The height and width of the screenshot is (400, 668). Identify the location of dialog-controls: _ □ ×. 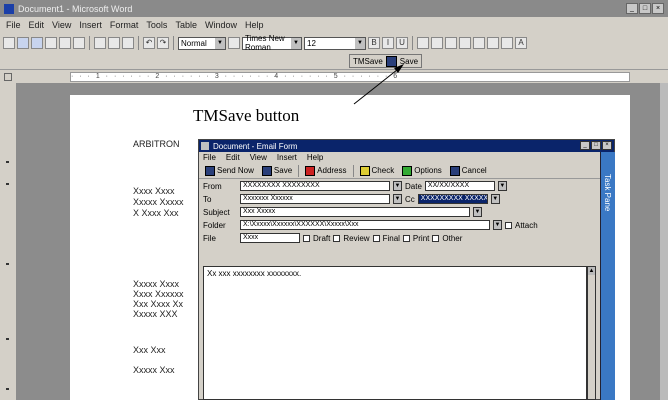
(596, 145).